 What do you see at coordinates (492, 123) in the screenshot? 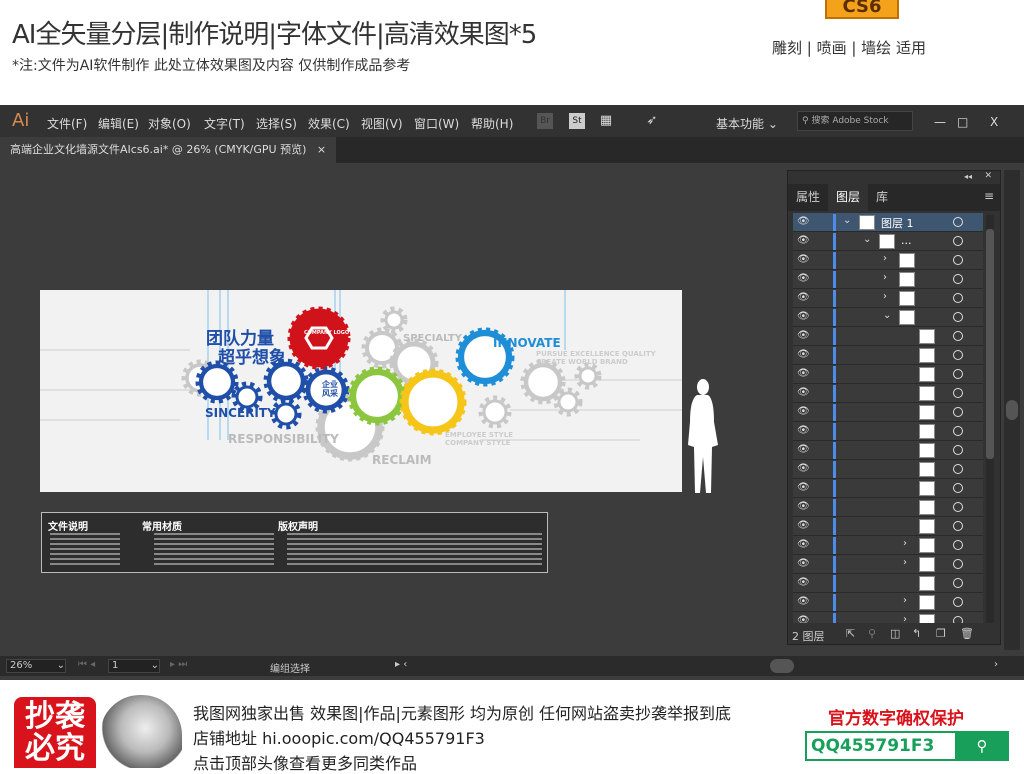
I see `menu-help: 帮助(H)` at bounding box center [492, 123].